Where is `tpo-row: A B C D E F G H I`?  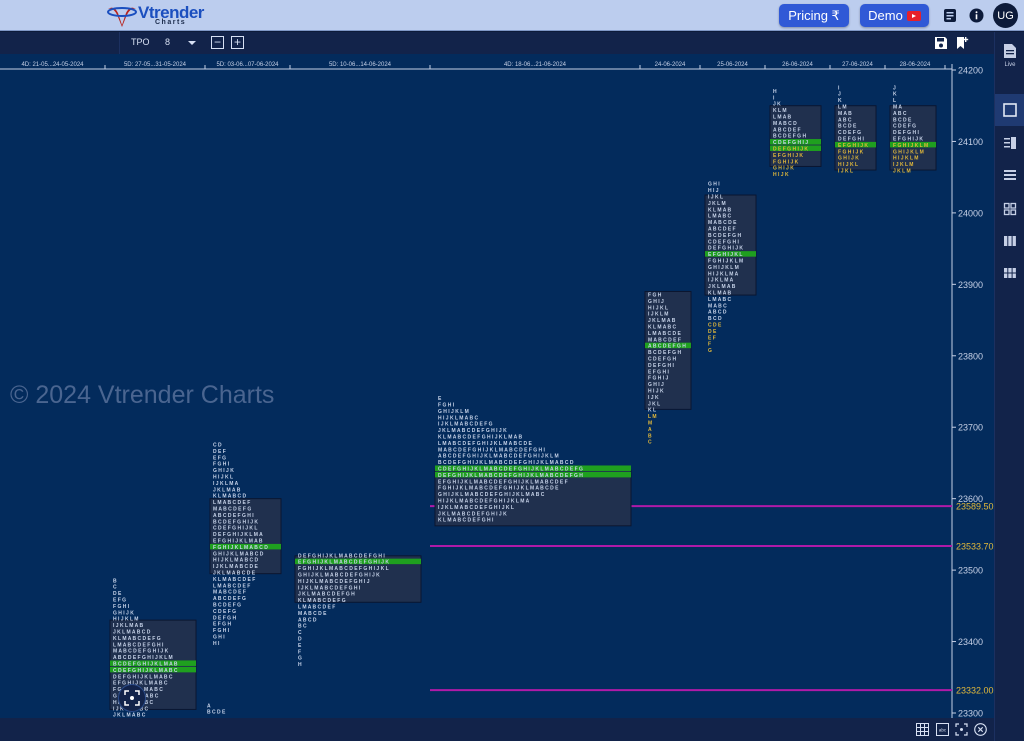 tpo-row: A B C D E F G H I is located at coordinates (233, 516).